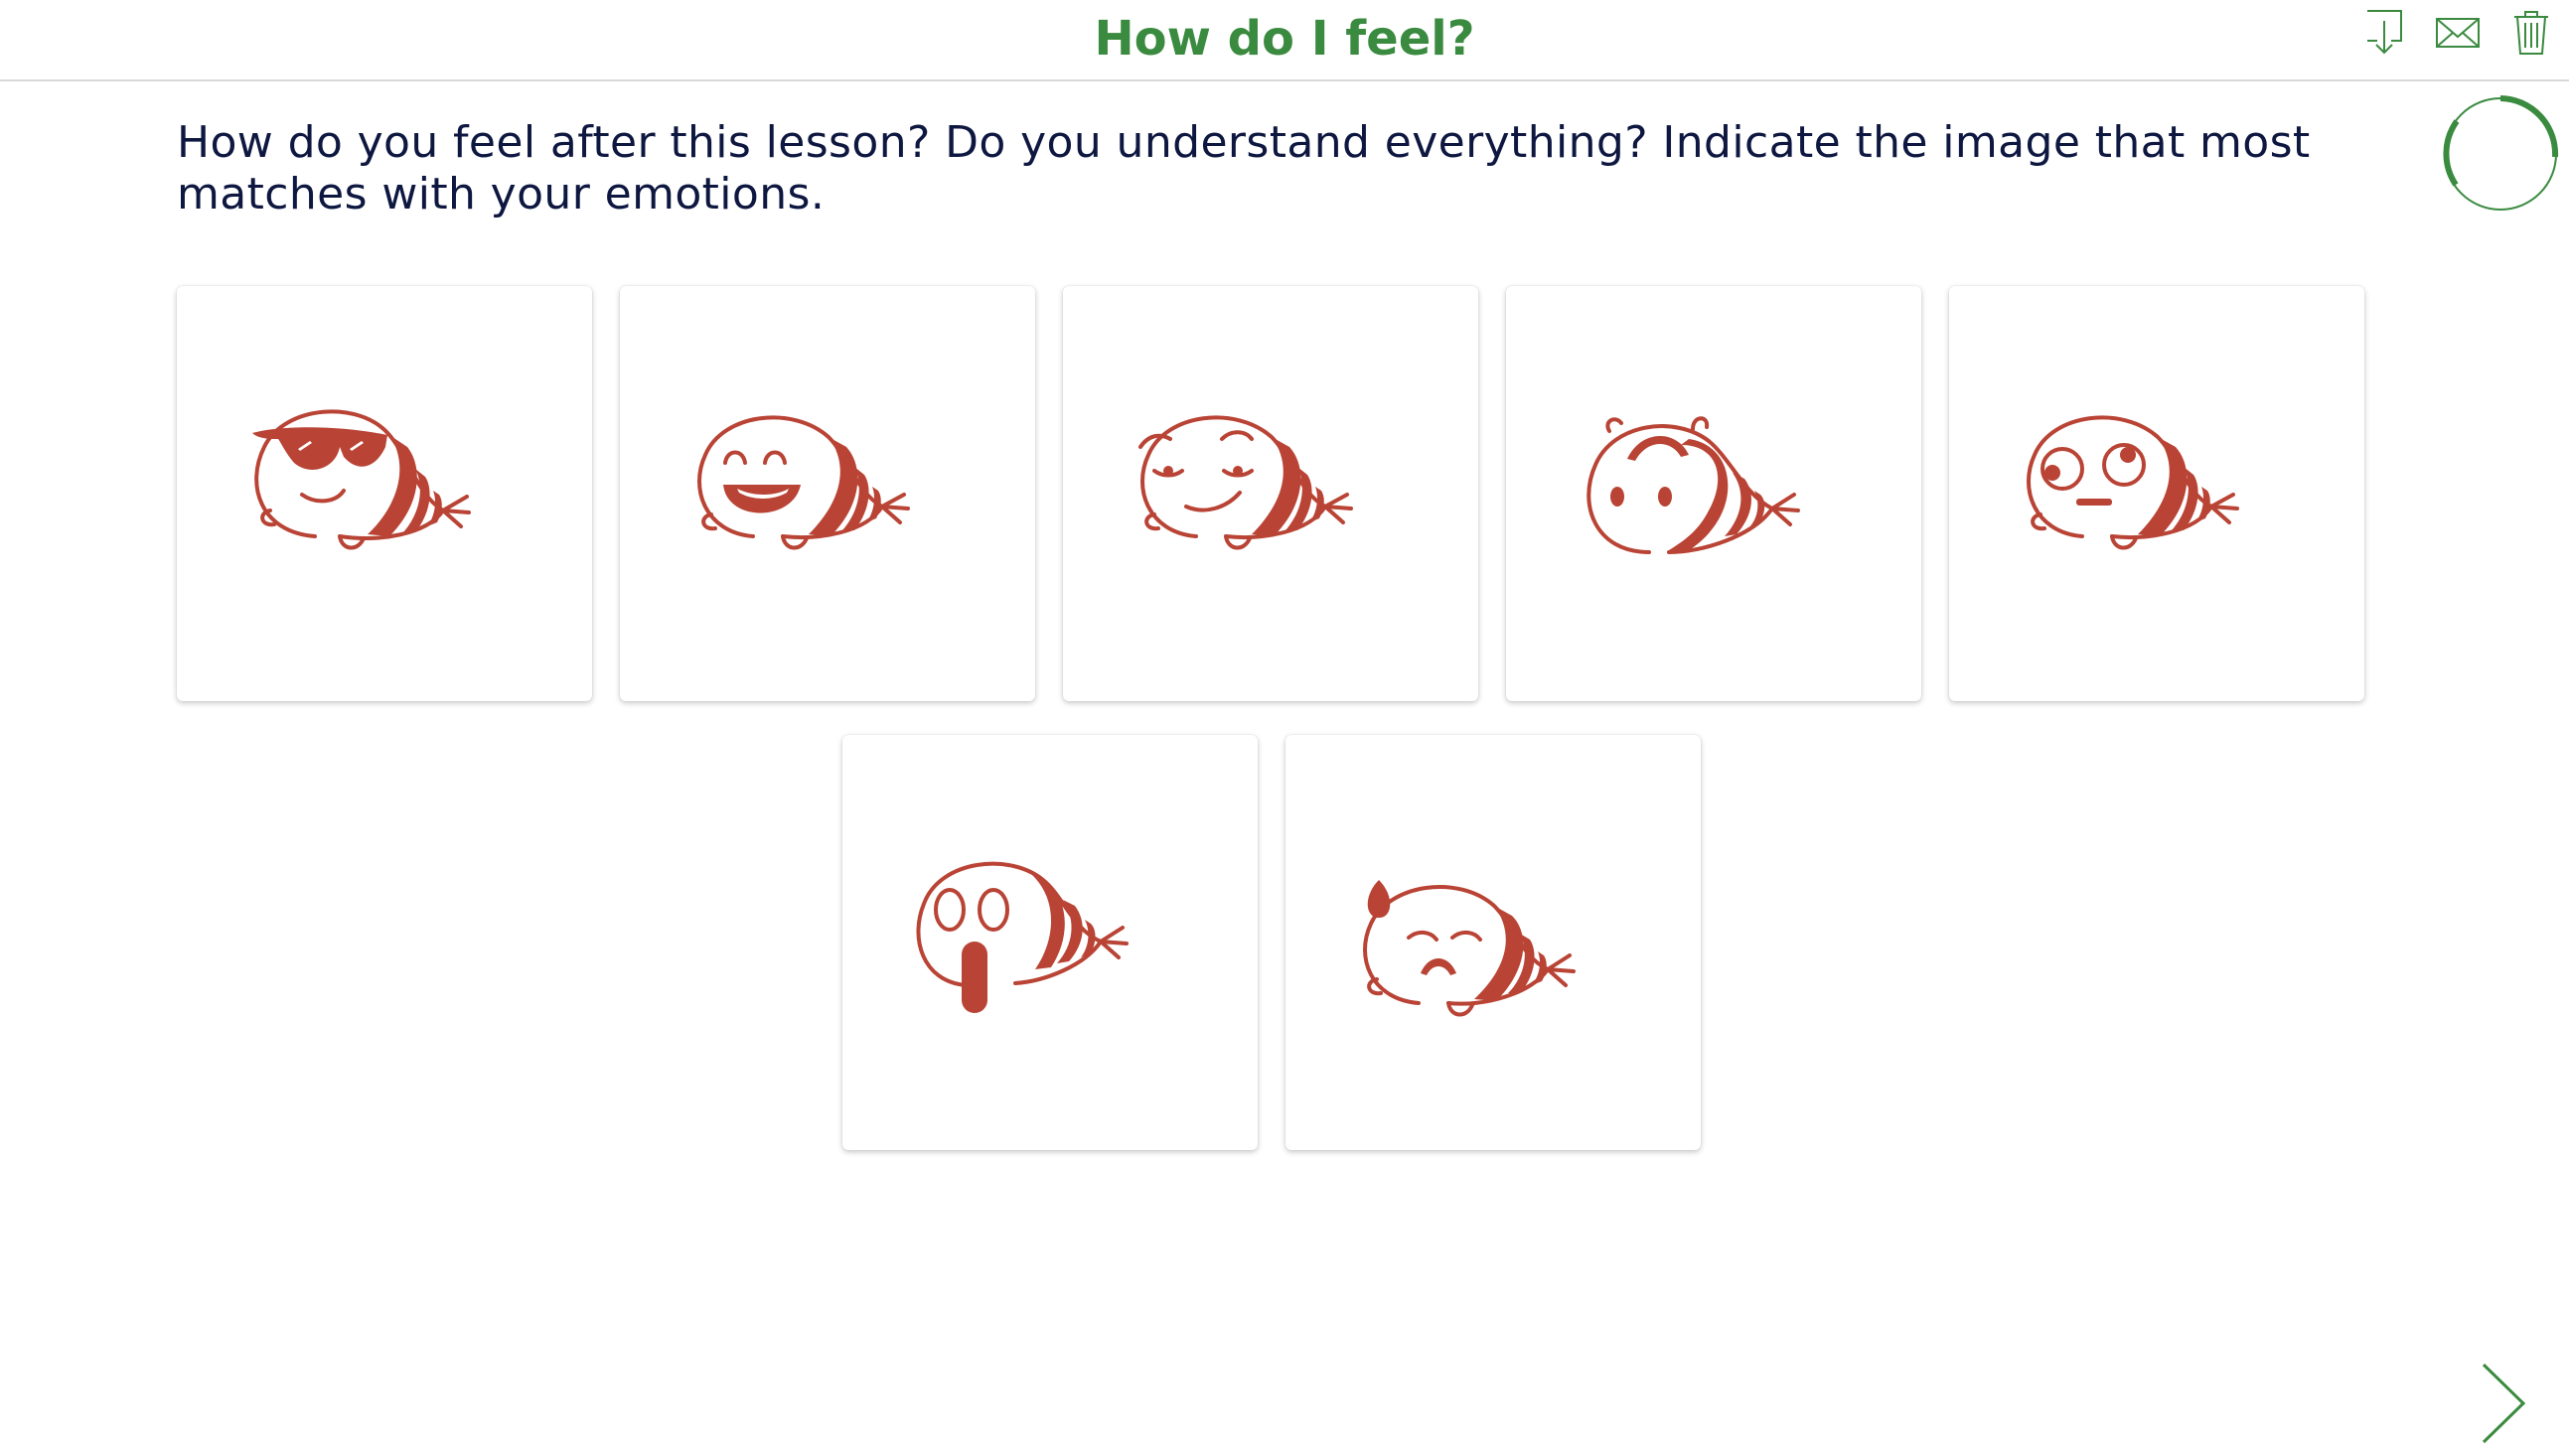 The width and height of the screenshot is (2569, 1456). I want to click on toolbar, so click(2457, 32).